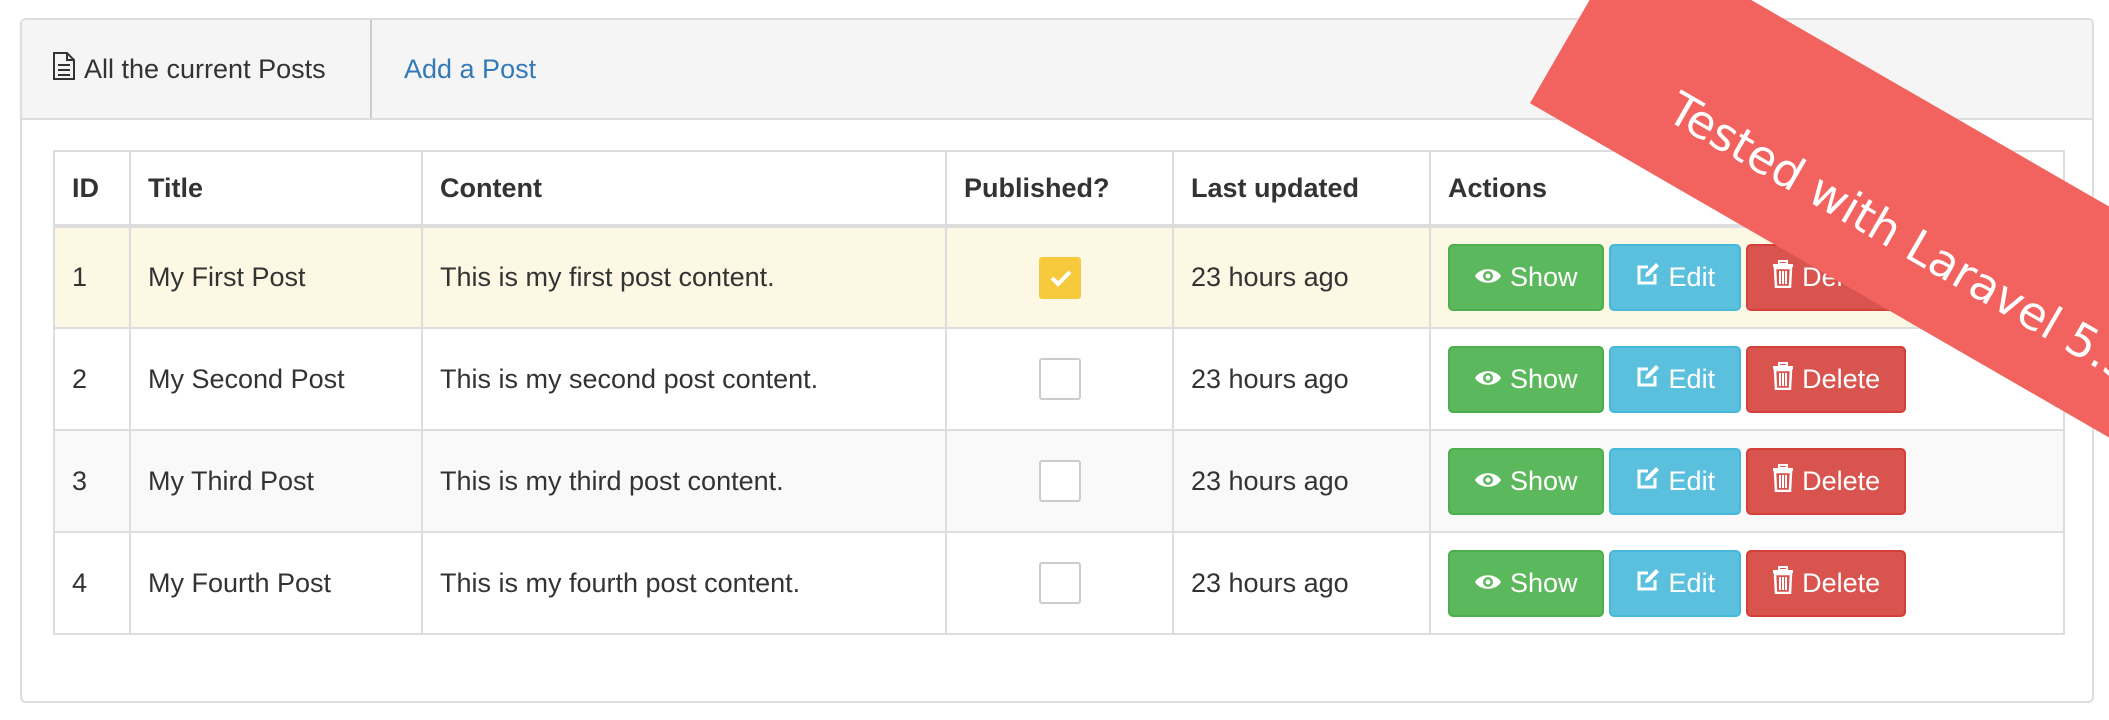 The width and height of the screenshot is (2109, 720). I want to click on file-text-icon, so click(68, 69).